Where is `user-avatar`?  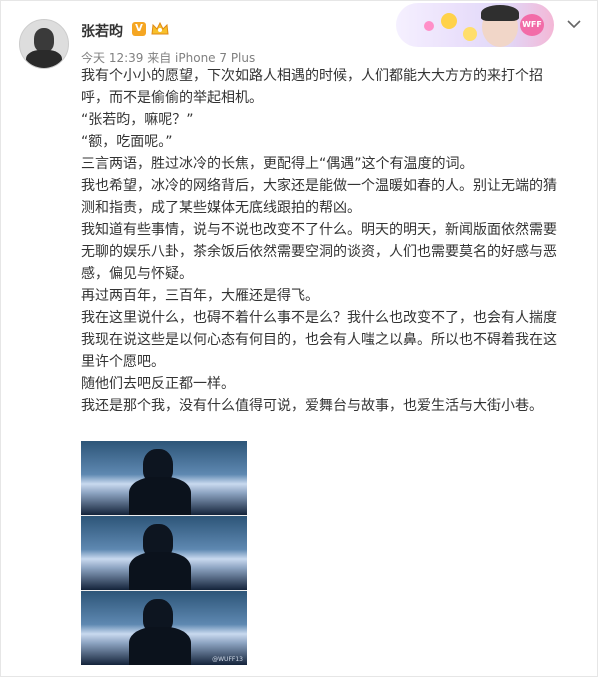 user-avatar is located at coordinates (44, 44).